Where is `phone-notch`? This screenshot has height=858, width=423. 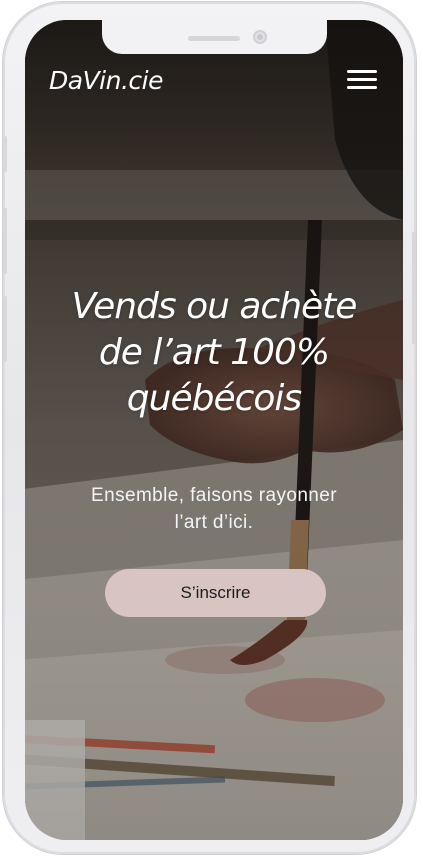
phone-notch is located at coordinates (214, 37).